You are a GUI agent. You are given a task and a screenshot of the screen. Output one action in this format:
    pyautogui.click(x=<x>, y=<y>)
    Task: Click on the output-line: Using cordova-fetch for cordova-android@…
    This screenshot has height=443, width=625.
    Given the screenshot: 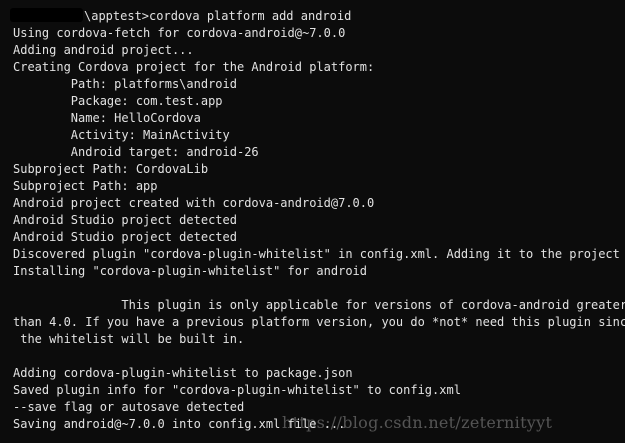 What is the action you would take?
    pyautogui.click(x=179, y=33)
    